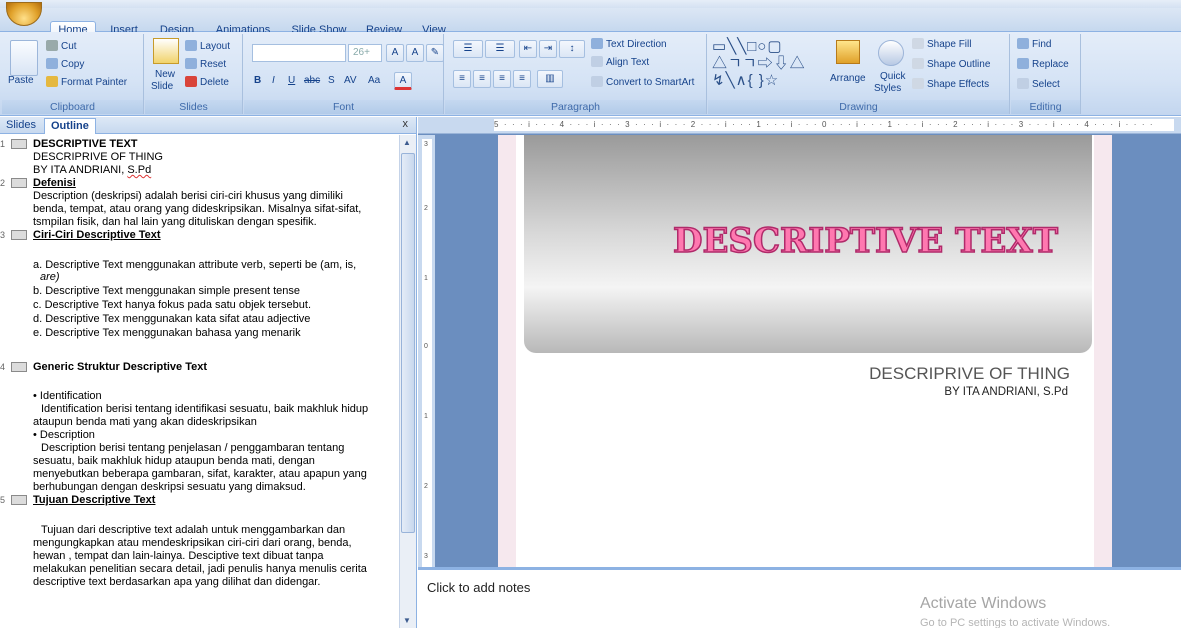  Describe the element at coordinates (408, 343) in the screenshot. I see `scroll-thumb` at that location.